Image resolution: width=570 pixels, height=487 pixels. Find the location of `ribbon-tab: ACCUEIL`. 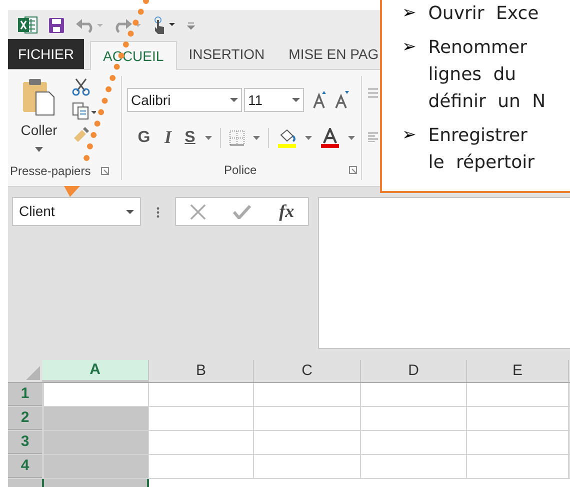

ribbon-tab: ACCUEIL is located at coordinates (133, 55).